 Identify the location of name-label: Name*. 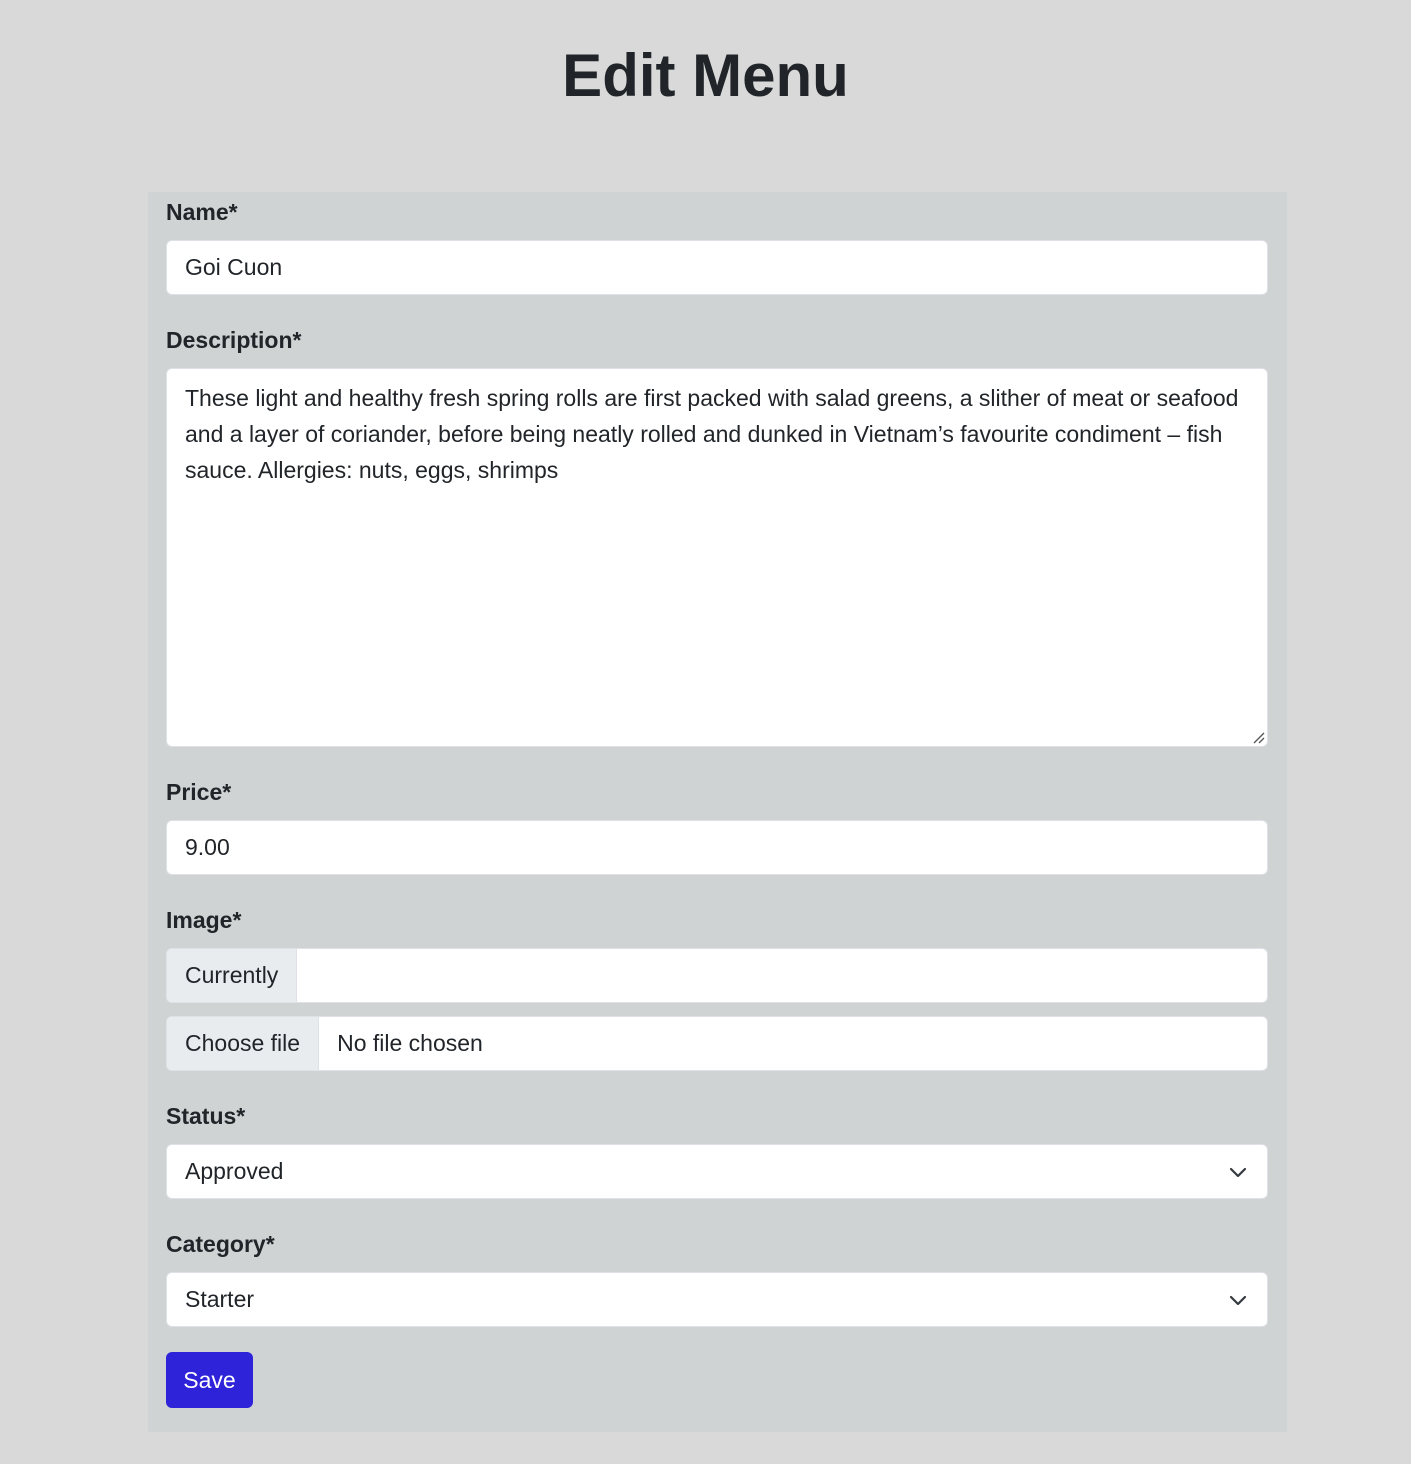
(202, 212).